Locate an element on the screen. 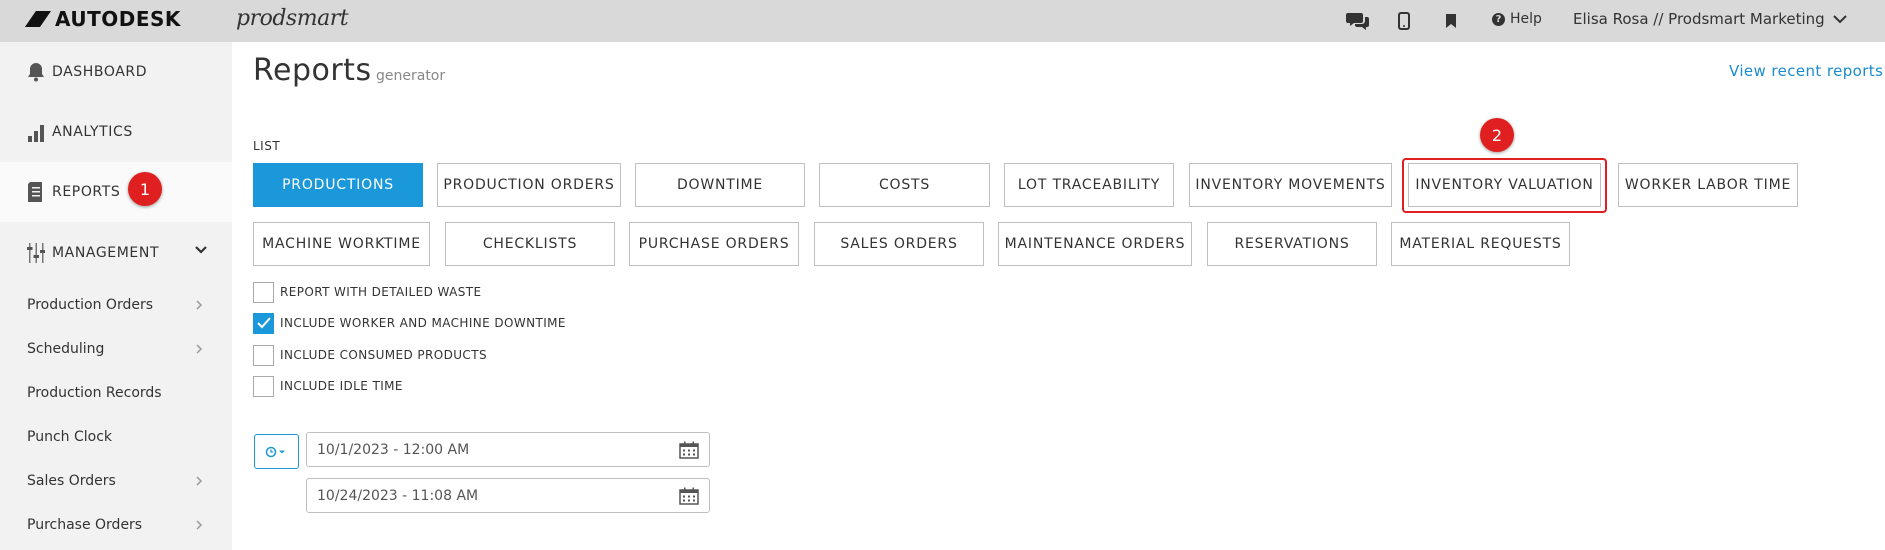  report-downtime-button: DOWNTIME is located at coordinates (720, 185).